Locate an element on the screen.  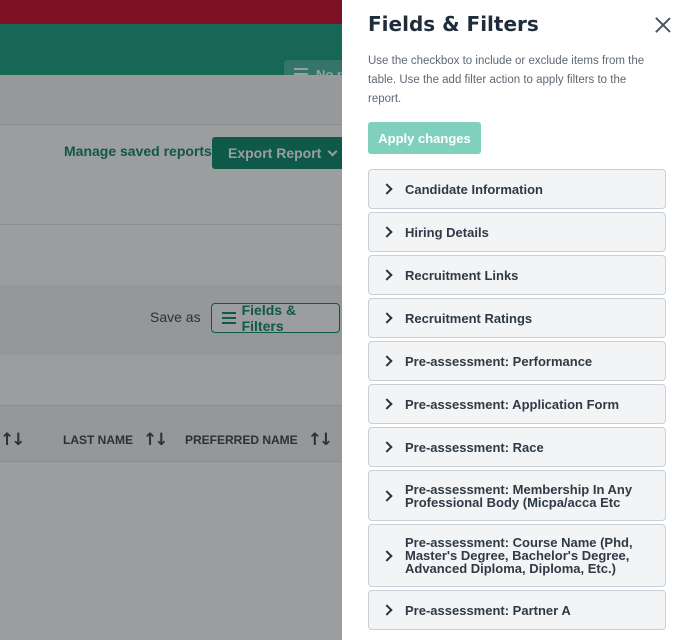
section-pre-assessment-performance: Pre-assessment: Performance is located at coordinates (517, 361).